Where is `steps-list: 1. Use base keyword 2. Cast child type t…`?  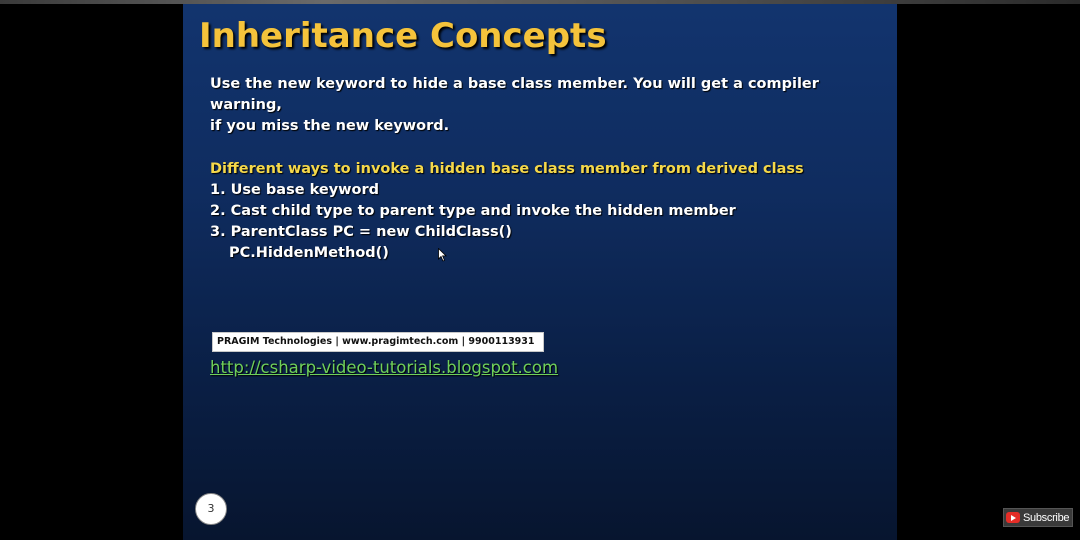
steps-list: 1. Use base keyword 2. Cast child type t… is located at coordinates (545, 222).